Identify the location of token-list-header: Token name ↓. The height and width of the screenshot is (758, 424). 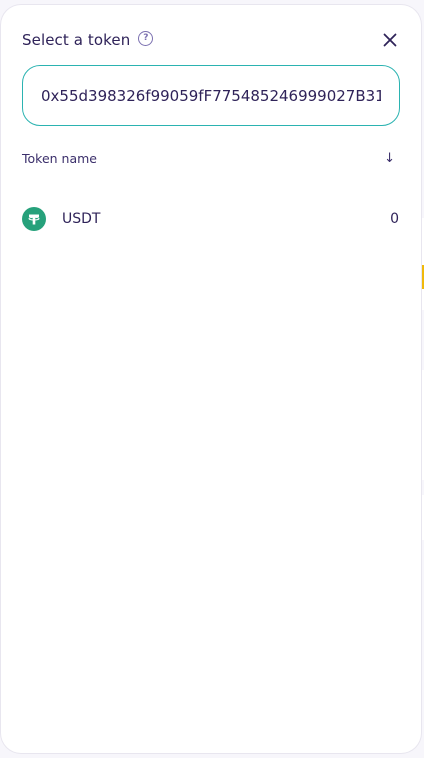
(210, 158).